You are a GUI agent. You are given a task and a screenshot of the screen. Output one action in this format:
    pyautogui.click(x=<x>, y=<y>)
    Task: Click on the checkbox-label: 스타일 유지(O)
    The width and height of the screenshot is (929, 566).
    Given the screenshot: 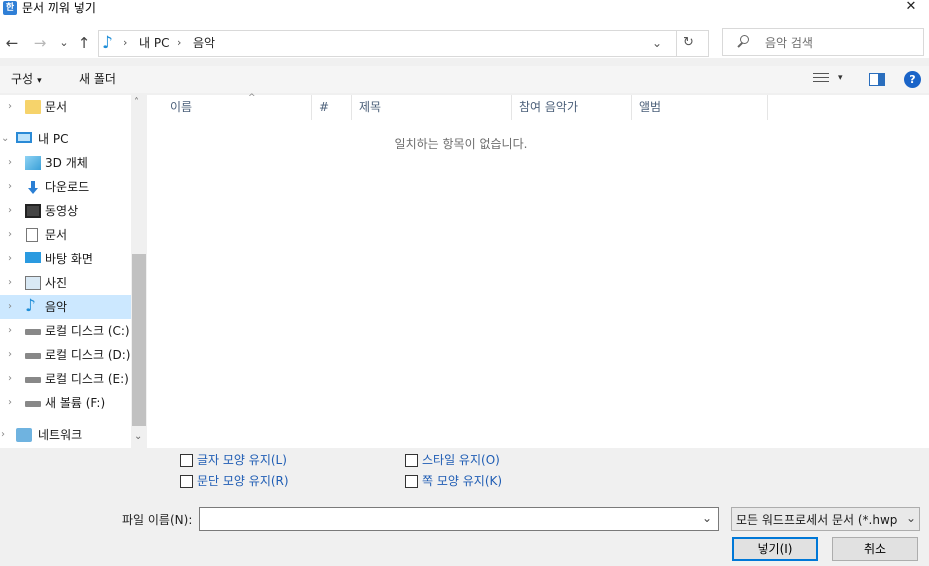 What is the action you would take?
    pyautogui.click(x=461, y=460)
    